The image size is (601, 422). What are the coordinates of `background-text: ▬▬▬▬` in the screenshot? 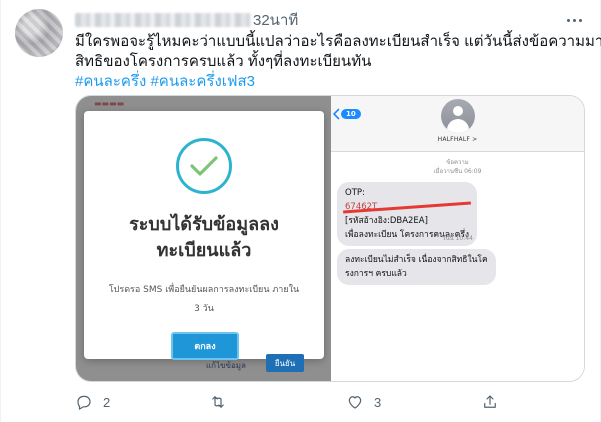 It's located at (109, 103).